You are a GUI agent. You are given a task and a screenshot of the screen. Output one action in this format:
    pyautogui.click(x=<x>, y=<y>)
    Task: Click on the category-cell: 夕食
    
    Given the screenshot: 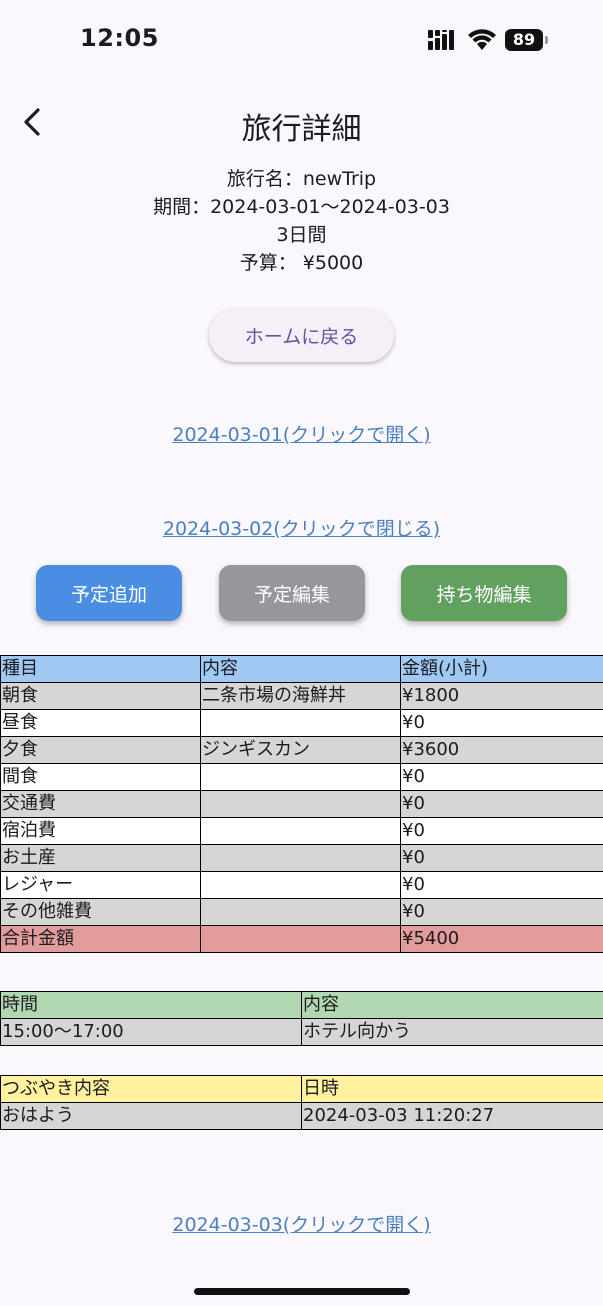 What is the action you would take?
    pyautogui.click(x=100, y=750)
    